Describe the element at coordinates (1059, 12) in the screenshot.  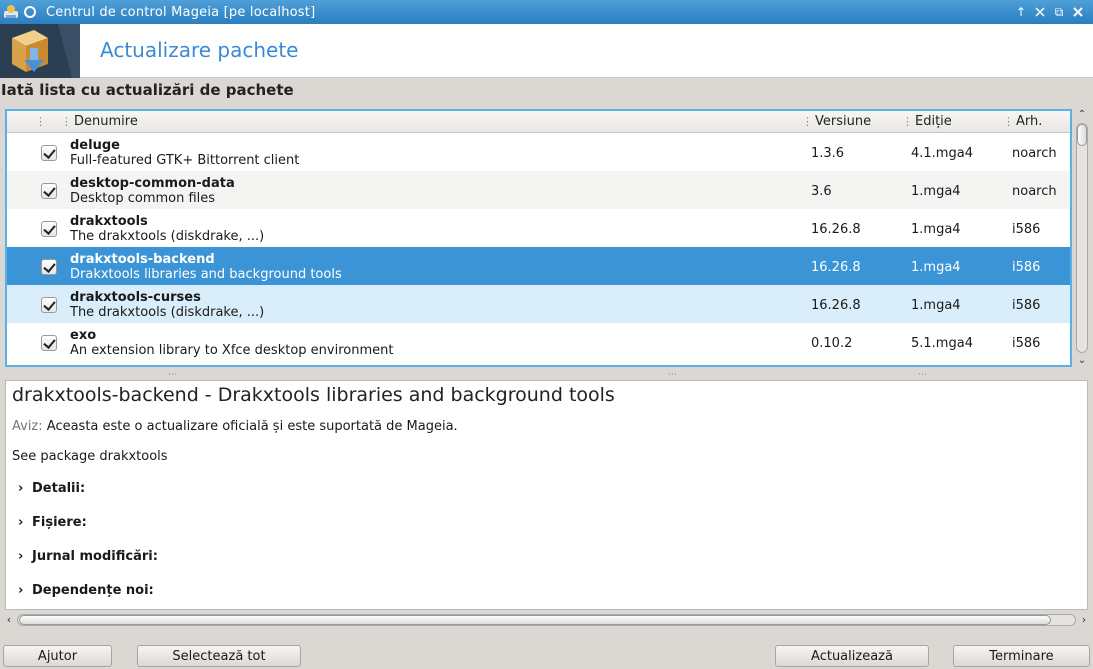
I see `maximize-icon: ⧉` at that location.